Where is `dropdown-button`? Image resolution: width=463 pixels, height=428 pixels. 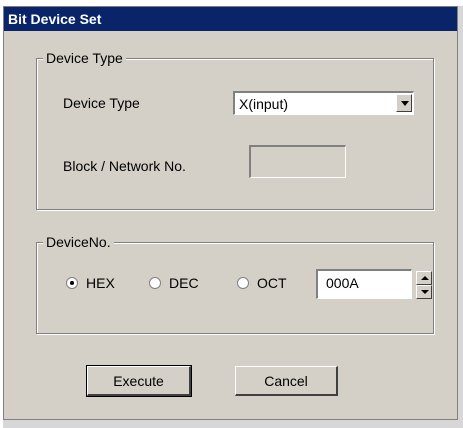 dropdown-button is located at coordinates (404, 103).